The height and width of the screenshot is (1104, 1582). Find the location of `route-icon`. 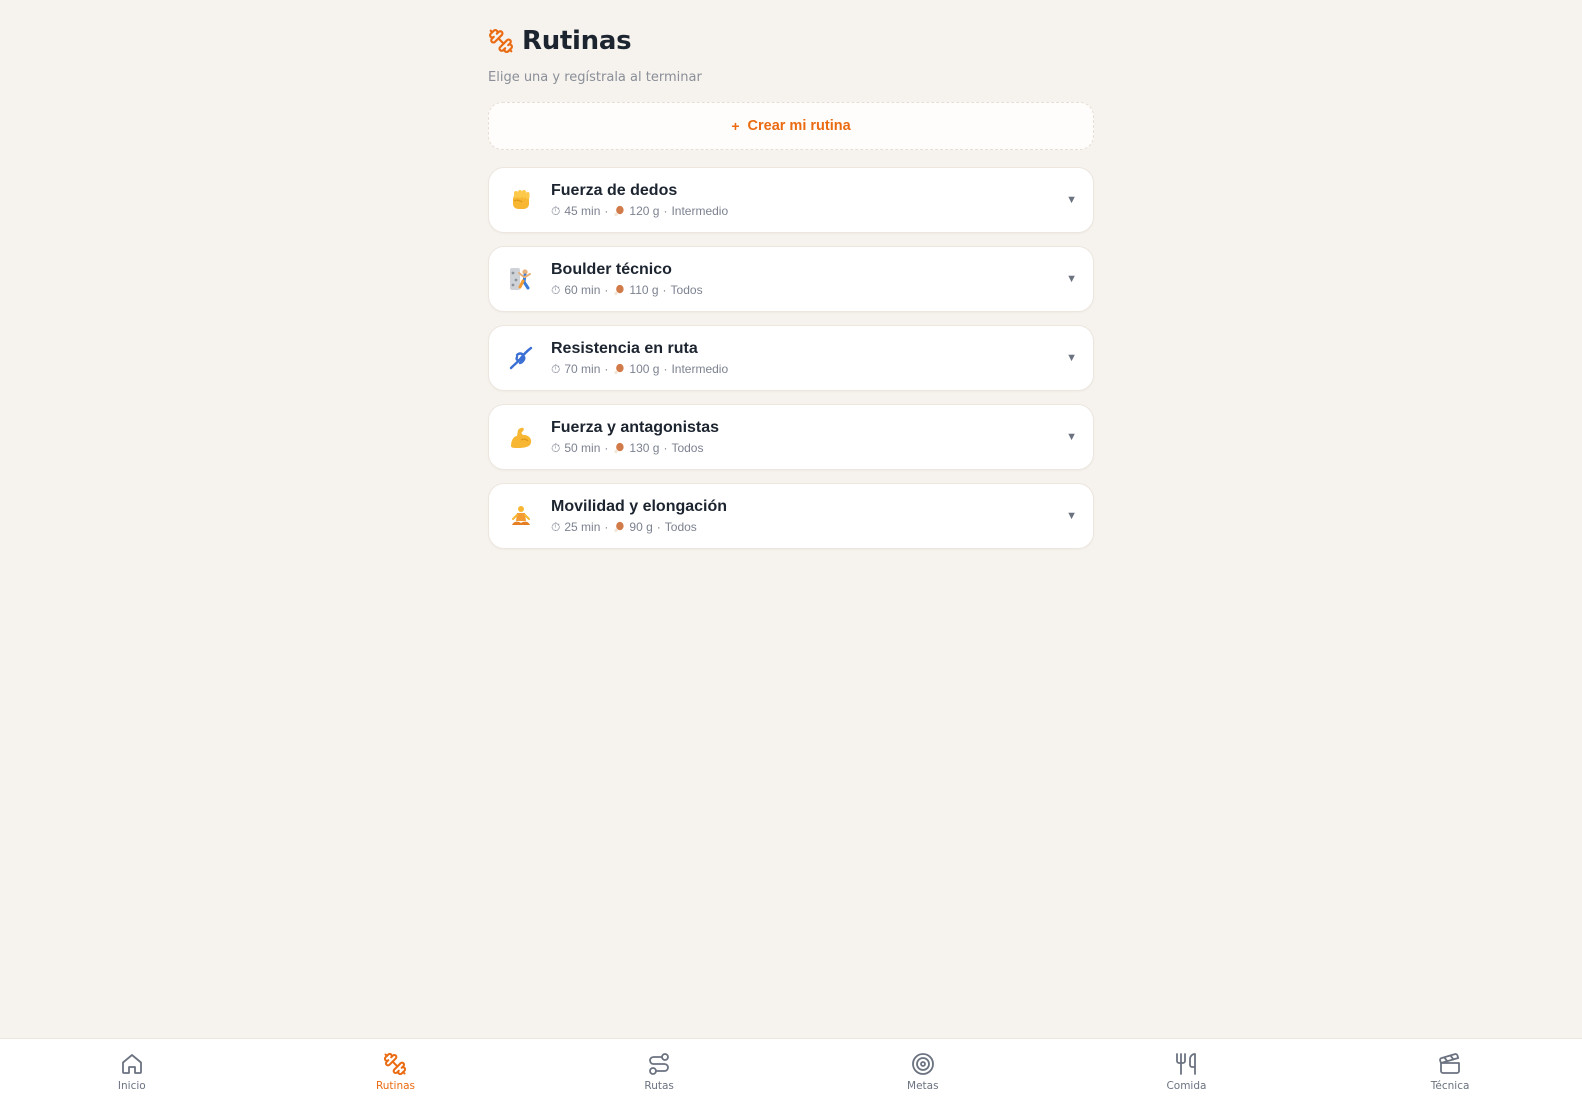

route-icon is located at coordinates (659, 1063).